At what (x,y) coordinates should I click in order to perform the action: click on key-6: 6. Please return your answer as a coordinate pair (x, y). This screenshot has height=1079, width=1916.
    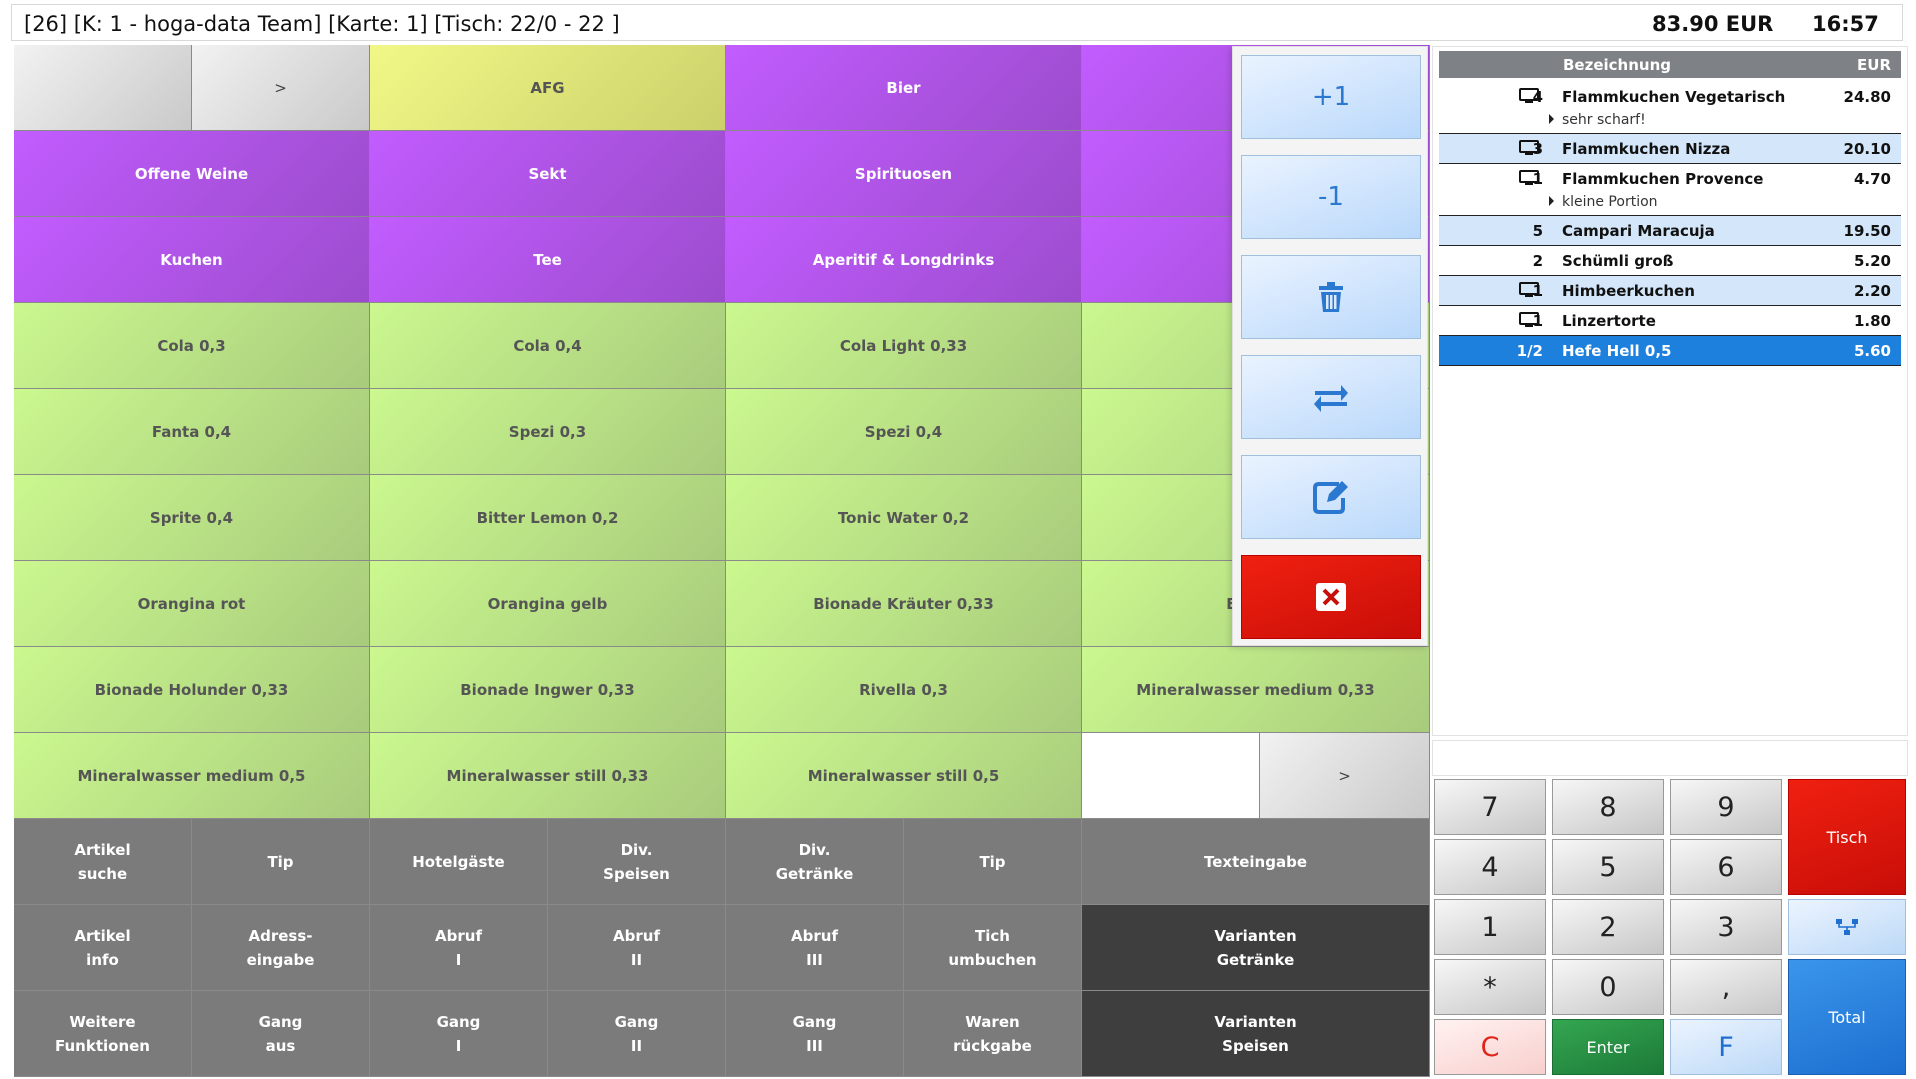
    Looking at the image, I should click on (1726, 867).